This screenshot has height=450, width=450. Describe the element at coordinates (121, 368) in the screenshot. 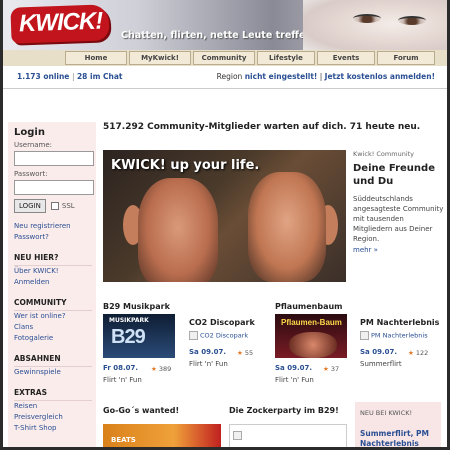

I see `event-date: Fr 08.07.` at that location.